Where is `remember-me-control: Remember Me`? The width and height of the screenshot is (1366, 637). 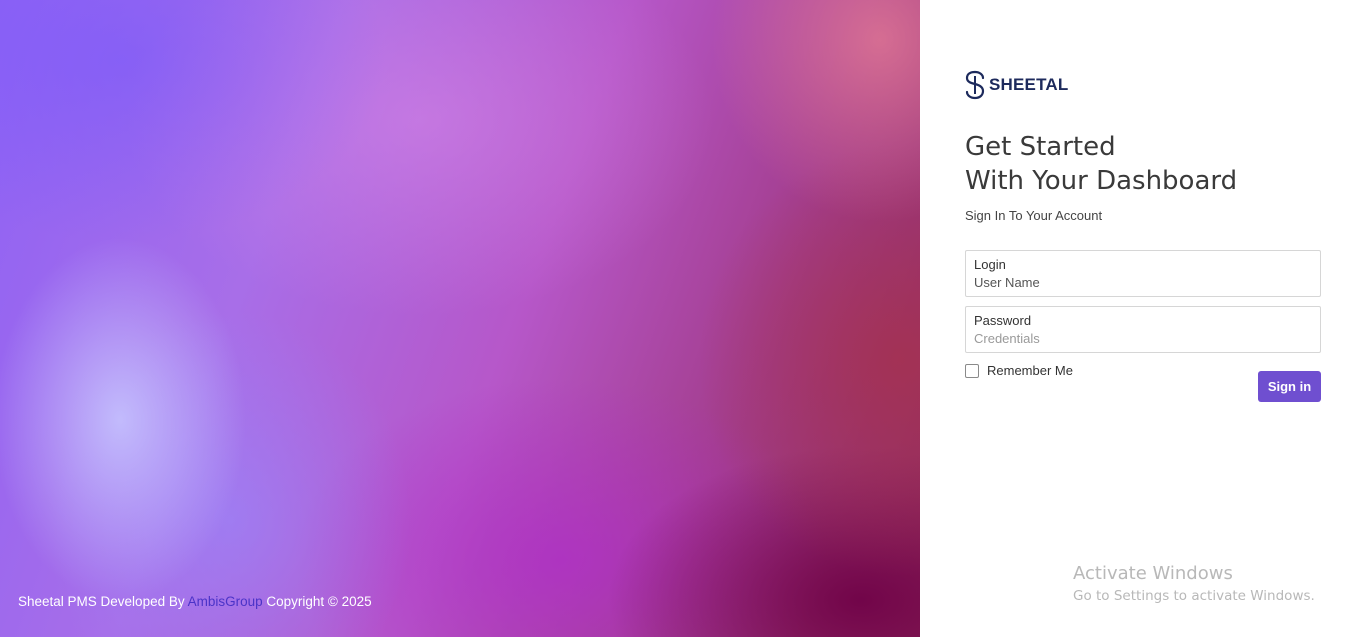
remember-me-control: Remember Me is located at coordinates (1019, 370).